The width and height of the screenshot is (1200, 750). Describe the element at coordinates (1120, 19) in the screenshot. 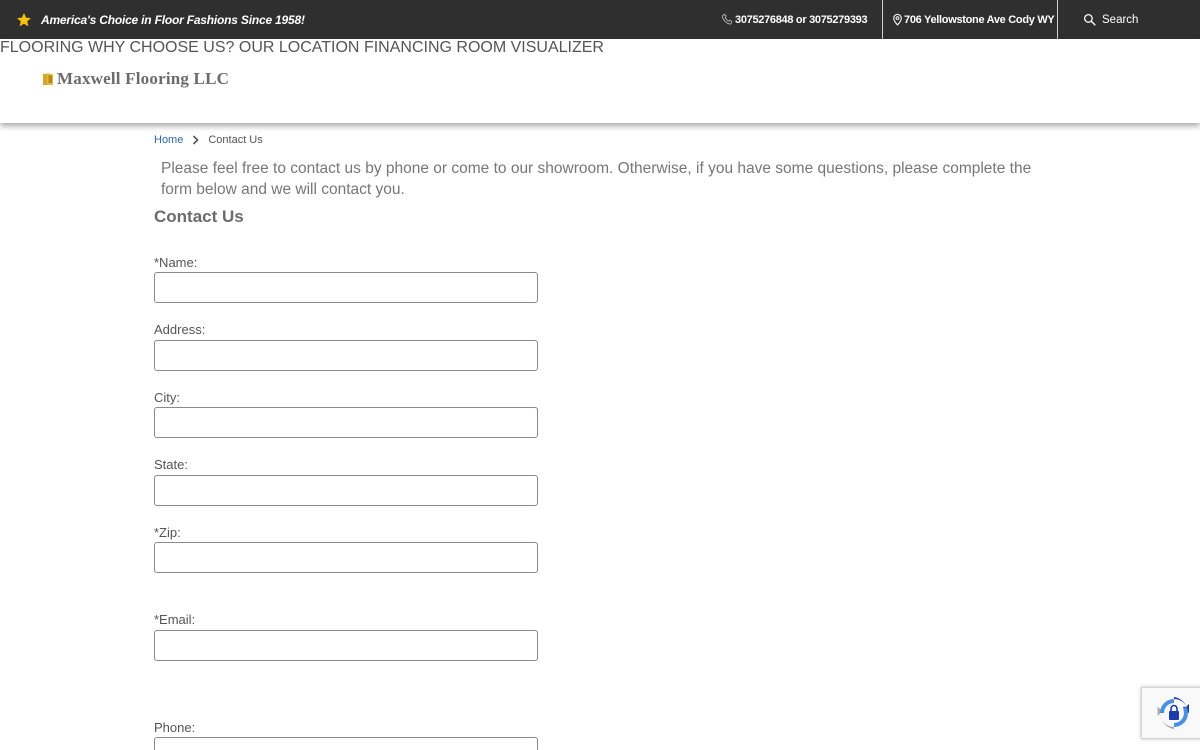

I see `search-label: Search` at that location.